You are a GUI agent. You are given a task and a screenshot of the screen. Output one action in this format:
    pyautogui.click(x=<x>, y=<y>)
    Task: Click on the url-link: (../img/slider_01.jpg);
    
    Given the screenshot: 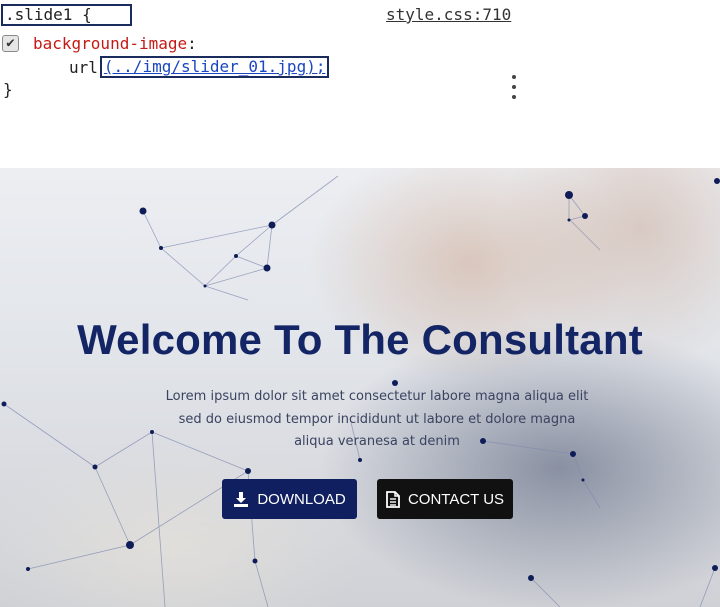 What is the action you would take?
    pyautogui.click(x=215, y=66)
    